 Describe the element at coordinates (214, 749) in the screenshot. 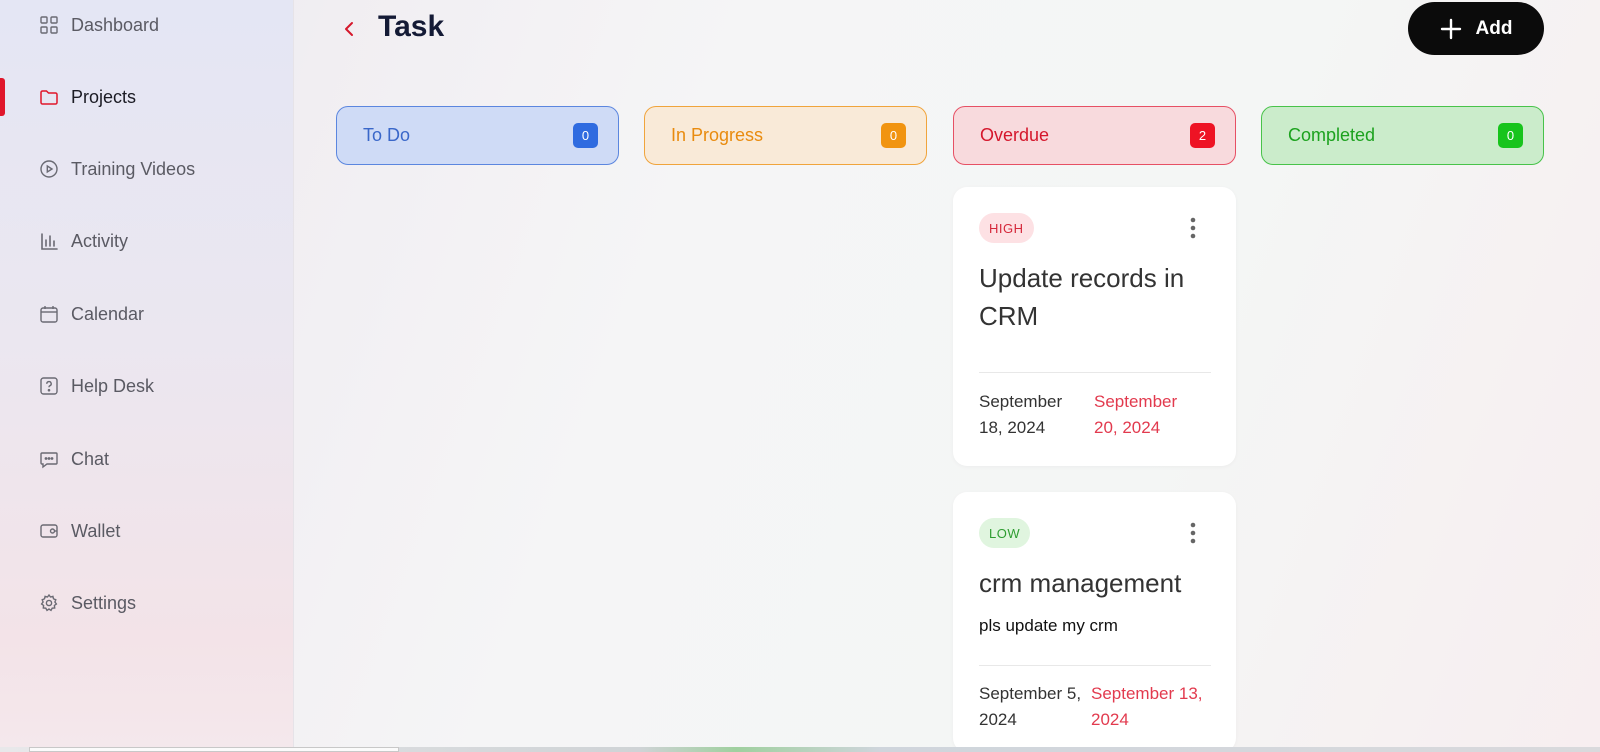

I see `taskbar-window` at that location.